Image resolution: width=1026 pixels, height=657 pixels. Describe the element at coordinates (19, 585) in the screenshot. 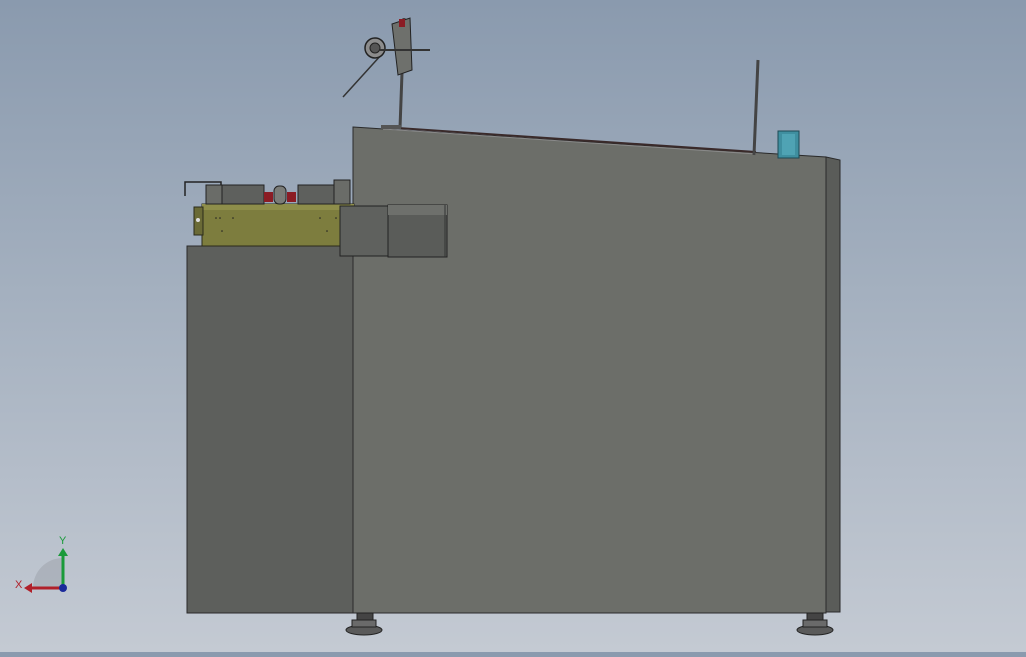

I see `triad-x-label: X` at that location.